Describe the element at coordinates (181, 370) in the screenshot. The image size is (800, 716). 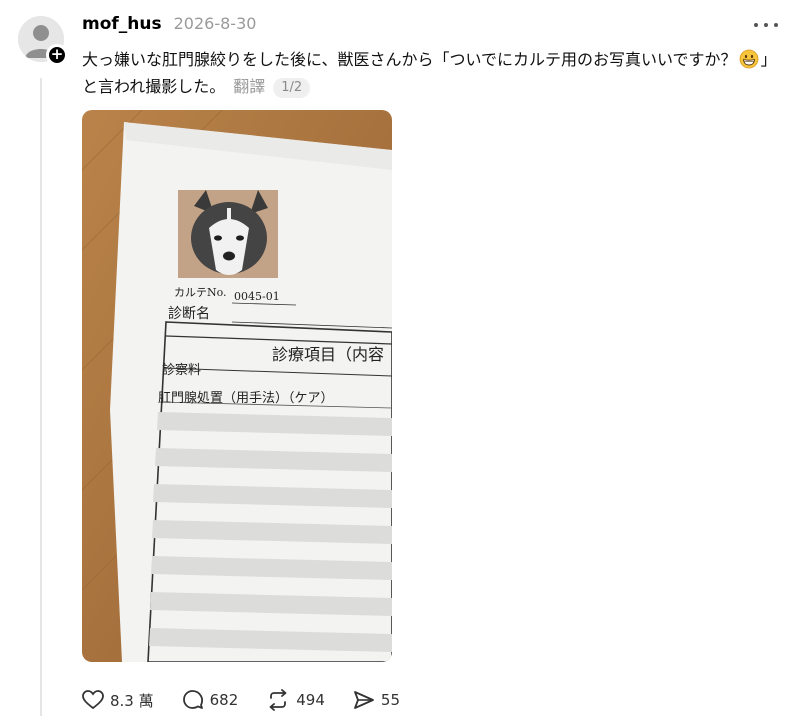
I see `row-examination-fee: 診察料` at that location.